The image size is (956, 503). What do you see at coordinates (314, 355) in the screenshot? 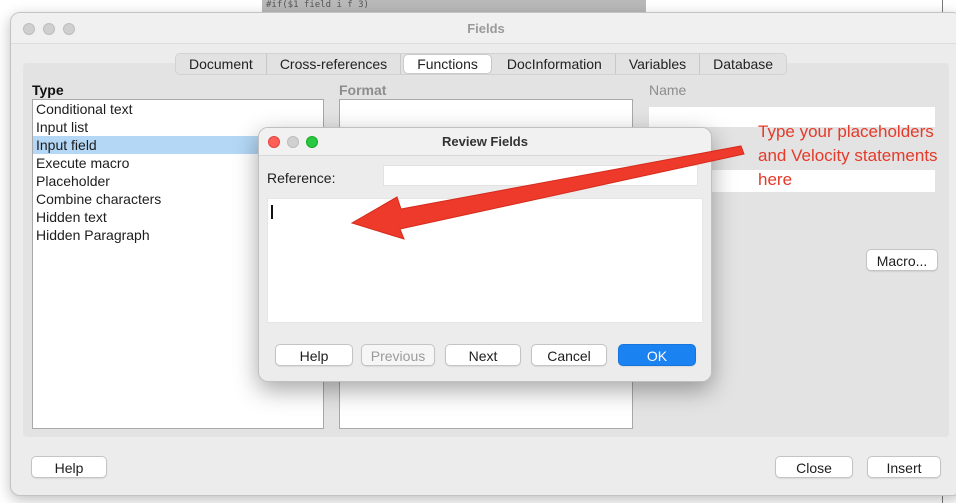
I see `dialog-help-button: Help` at bounding box center [314, 355].